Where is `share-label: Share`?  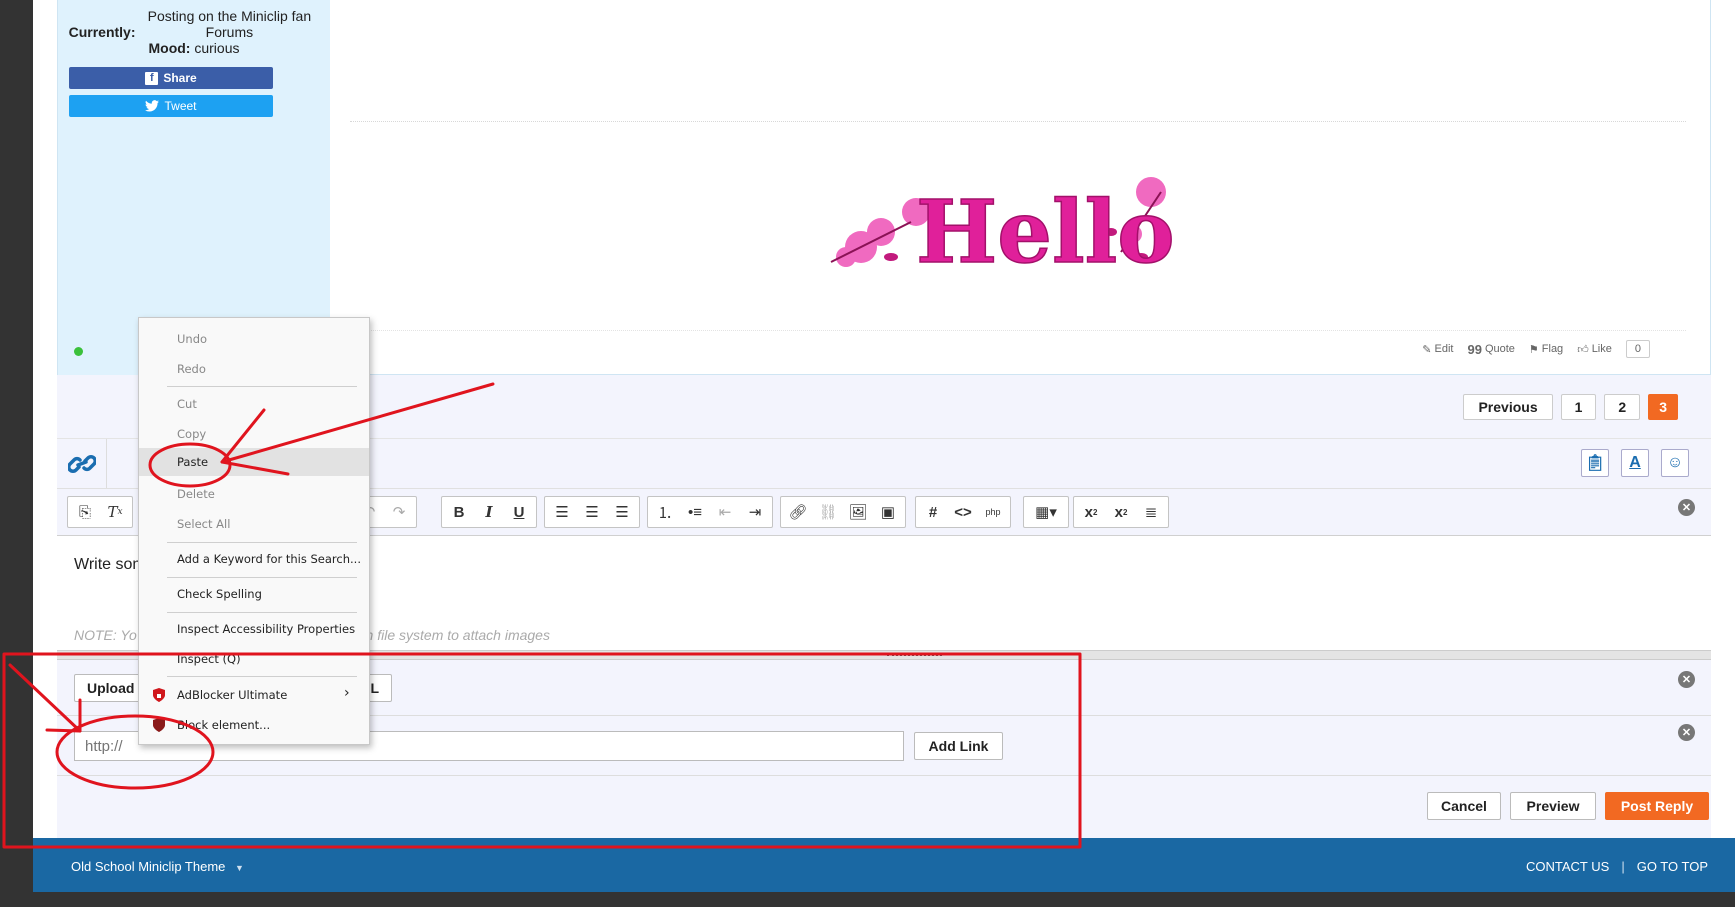
share-label: Share is located at coordinates (180, 78).